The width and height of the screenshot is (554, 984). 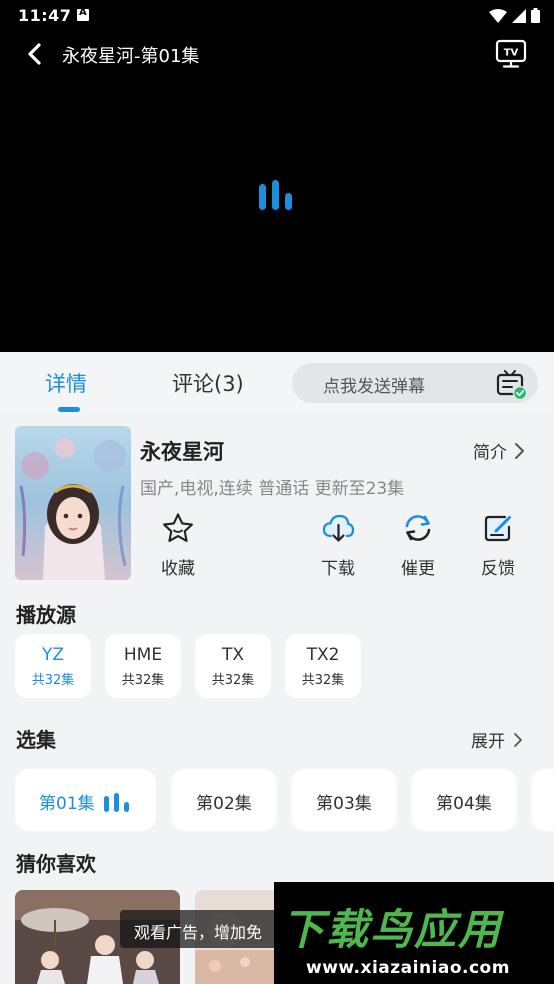 What do you see at coordinates (53, 666) in the screenshot?
I see `source-yz: YZ 共32集` at bounding box center [53, 666].